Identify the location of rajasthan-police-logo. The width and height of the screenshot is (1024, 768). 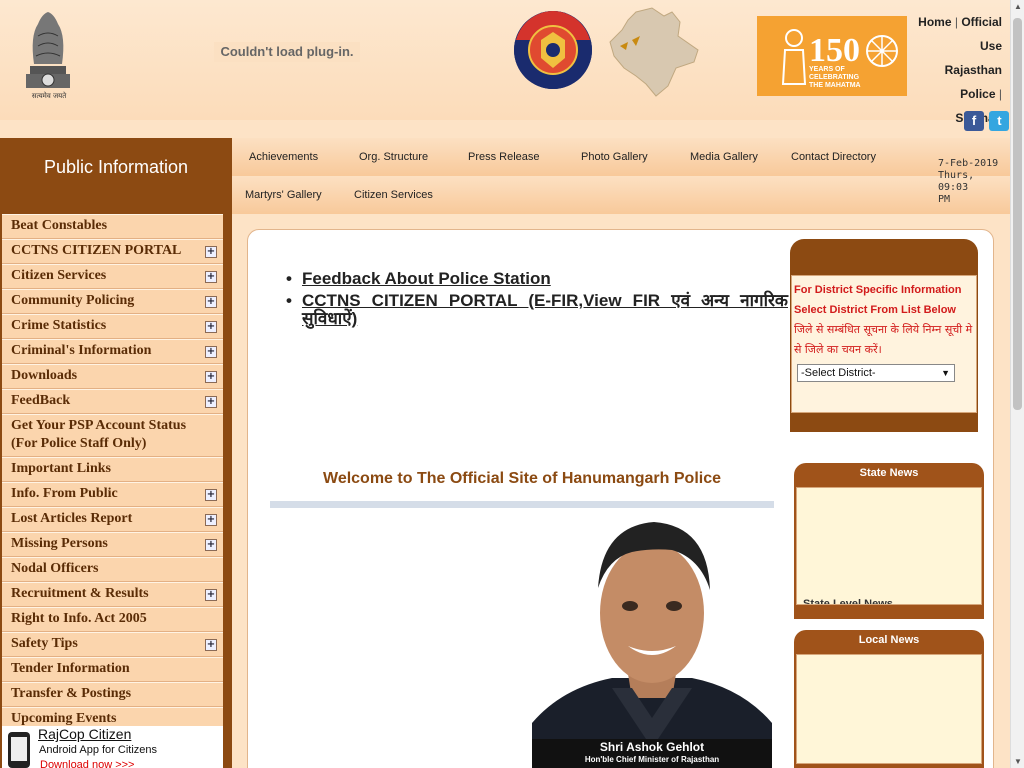
(553, 50).